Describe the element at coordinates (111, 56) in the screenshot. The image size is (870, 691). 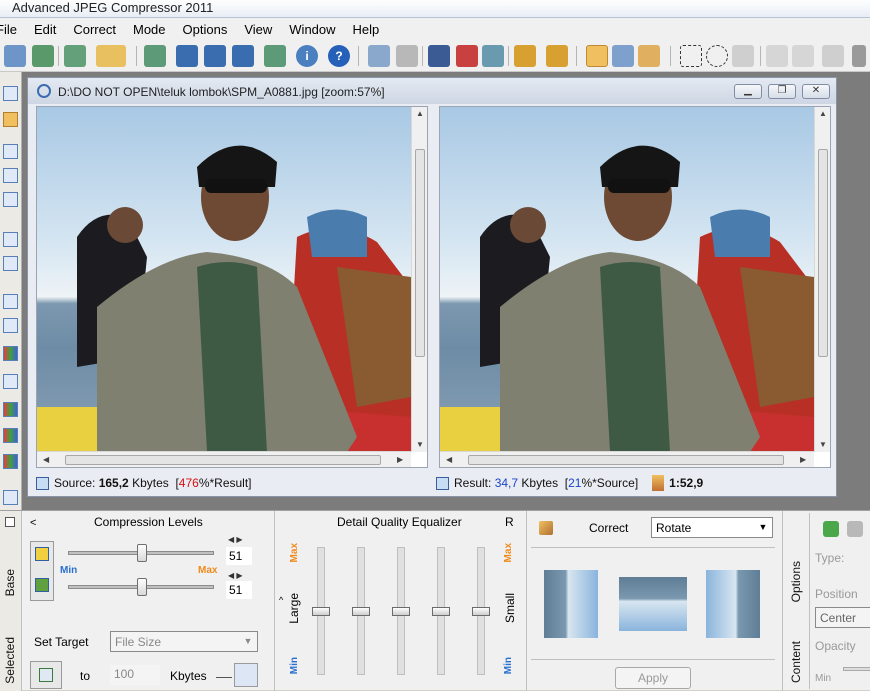
I see `folder-icon` at that location.